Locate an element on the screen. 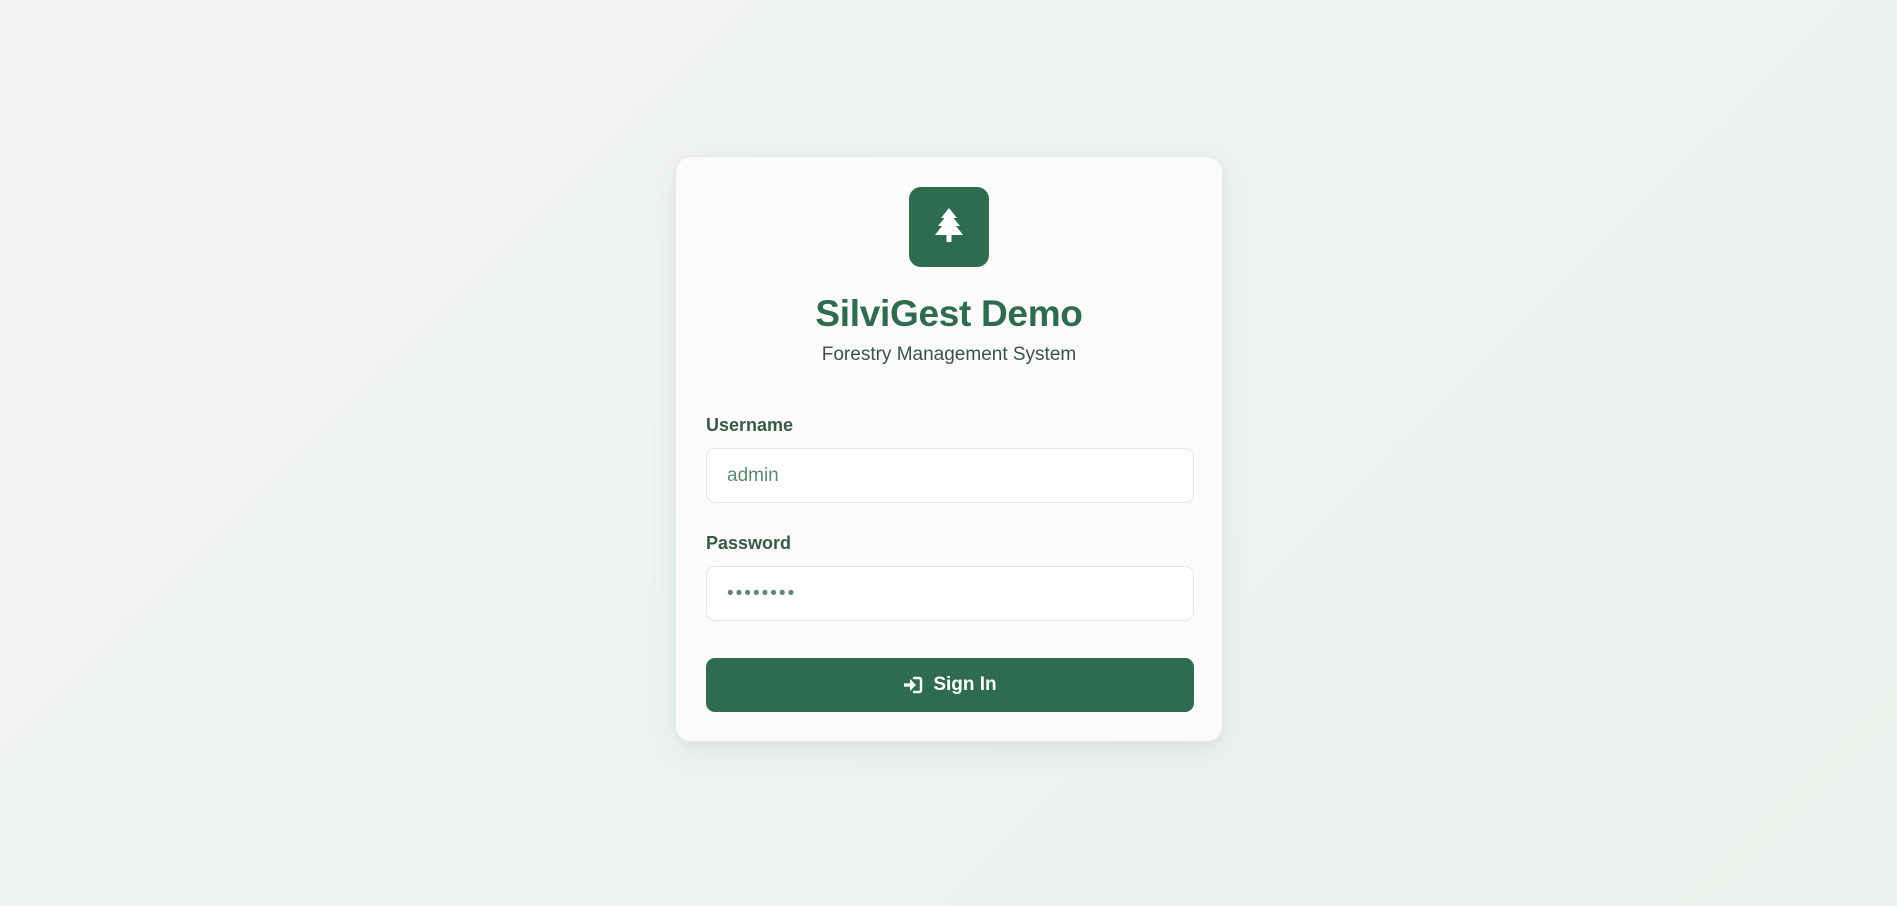 Image resolution: width=1897 pixels, height=906 pixels. password-label: Password is located at coordinates (749, 543).